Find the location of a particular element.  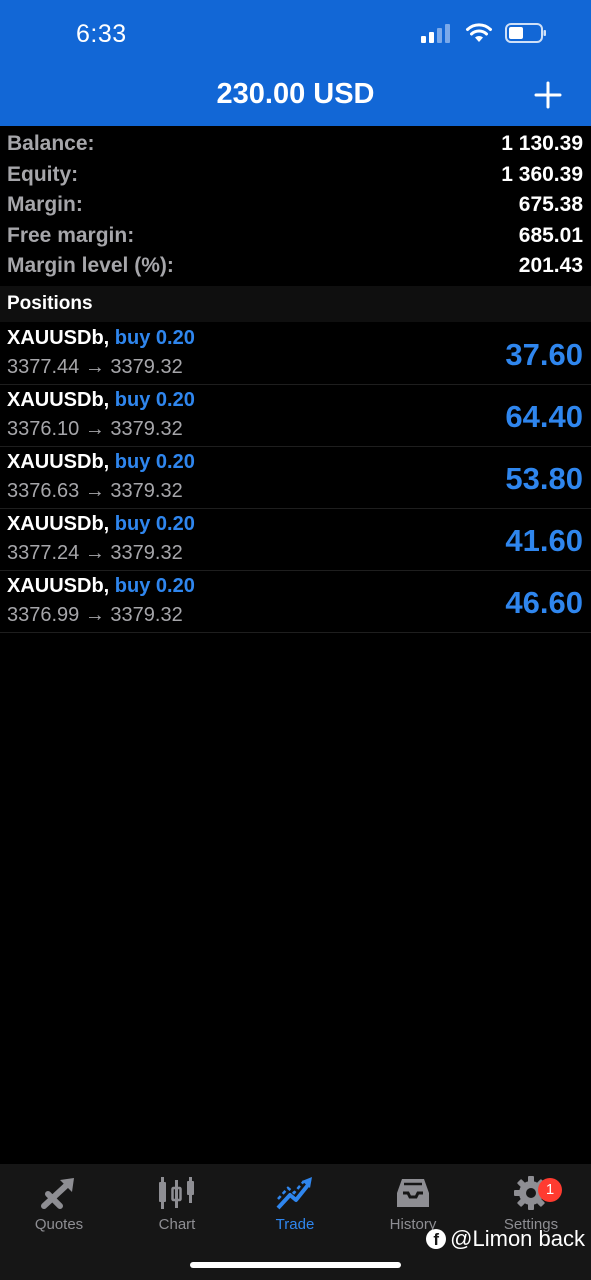

wifi-icon is located at coordinates (479, 32).